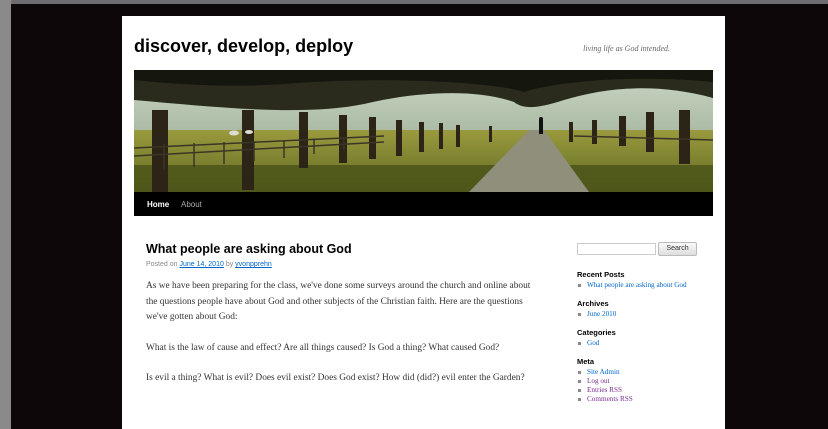 This screenshot has width=828, height=429. Describe the element at coordinates (626, 48) in the screenshot. I see `site-description: living life as God intended.` at that location.